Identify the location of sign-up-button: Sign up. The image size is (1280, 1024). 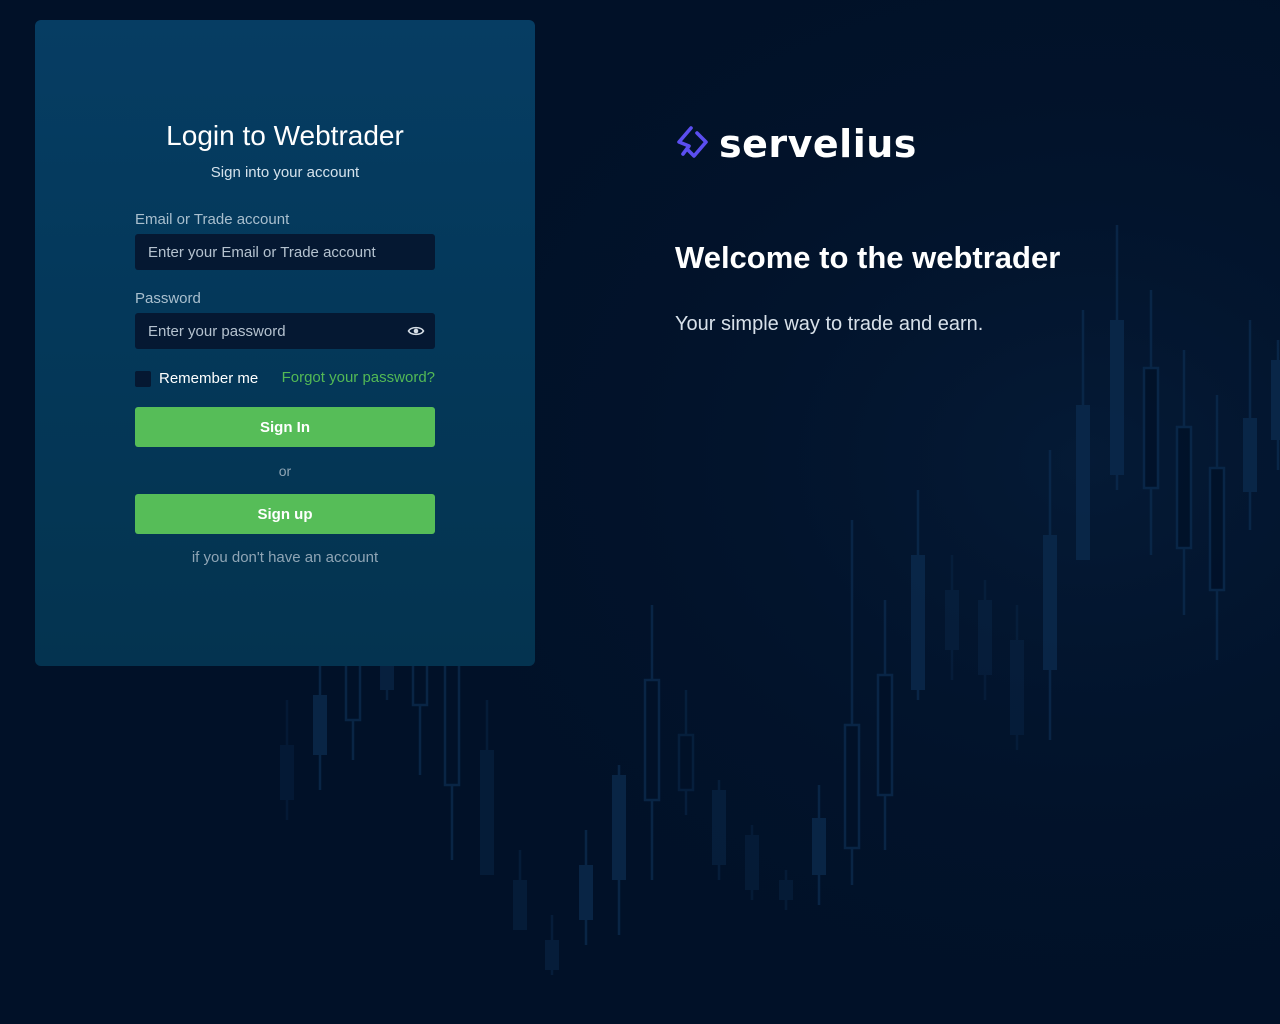
(285, 514).